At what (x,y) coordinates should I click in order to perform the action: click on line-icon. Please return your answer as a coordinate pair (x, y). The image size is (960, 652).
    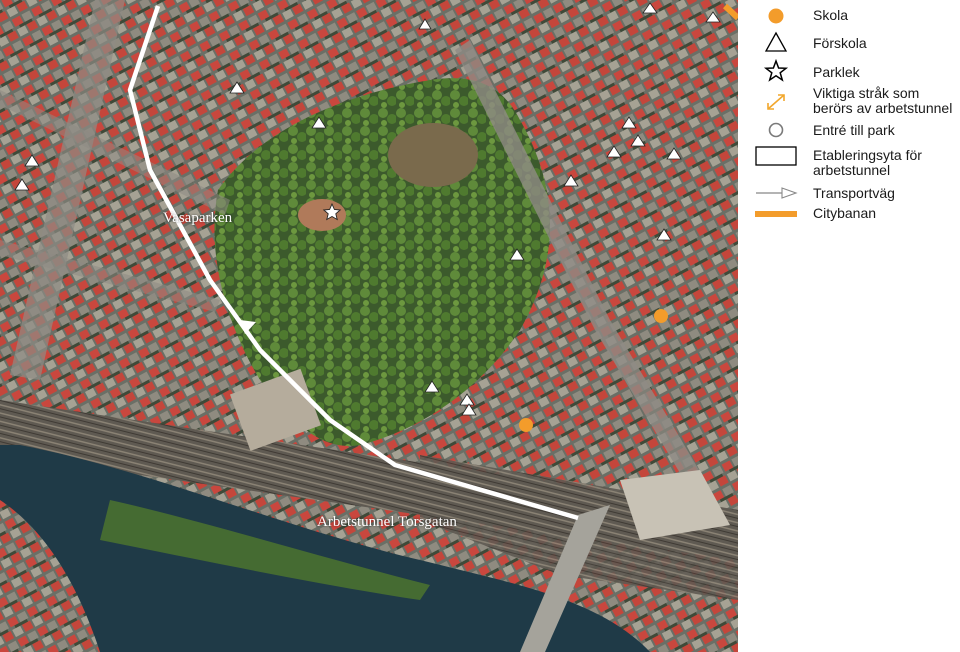
    Looking at the image, I should click on (776, 214).